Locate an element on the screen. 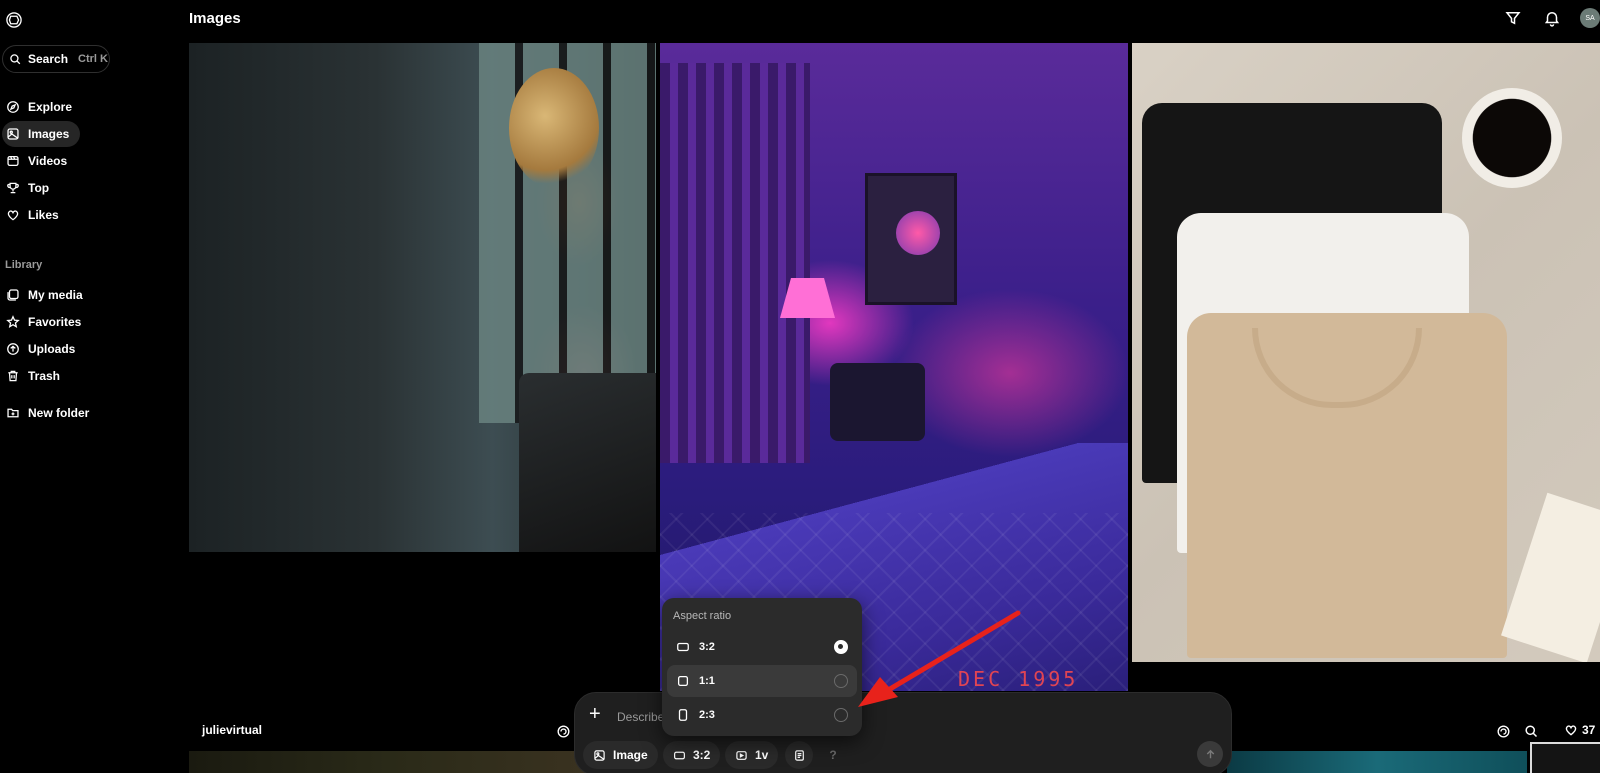  sidebar-item-likes: Likes is located at coordinates (34, 215).